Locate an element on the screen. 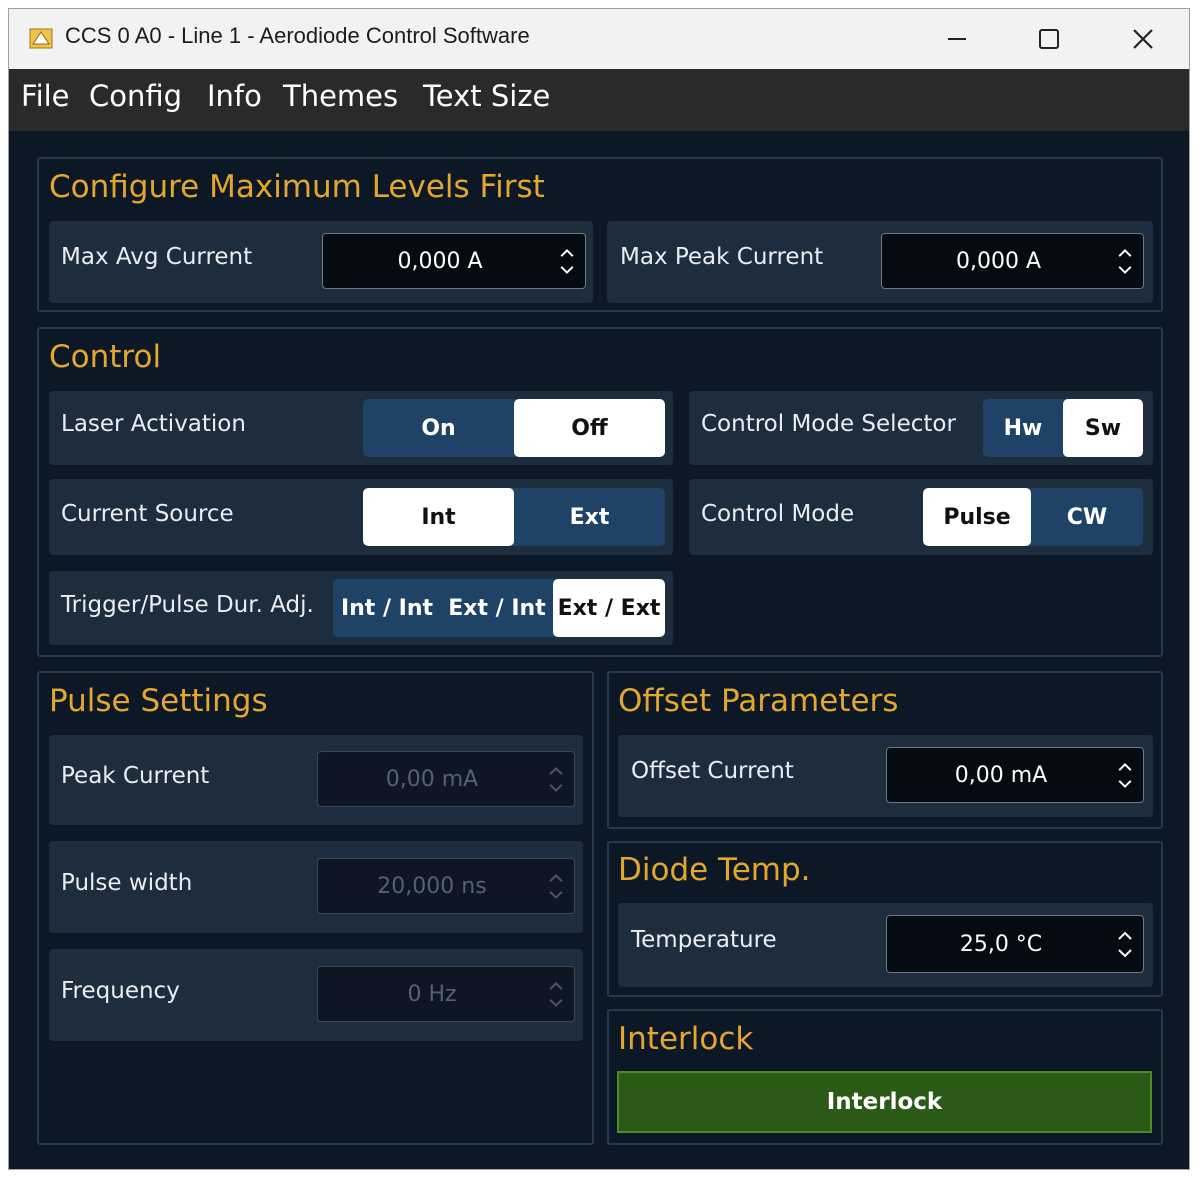 Image resolution: width=1202 pixels, height=1180 pixels. frequency-value: 0 Hz is located at coordinates (432, 994).